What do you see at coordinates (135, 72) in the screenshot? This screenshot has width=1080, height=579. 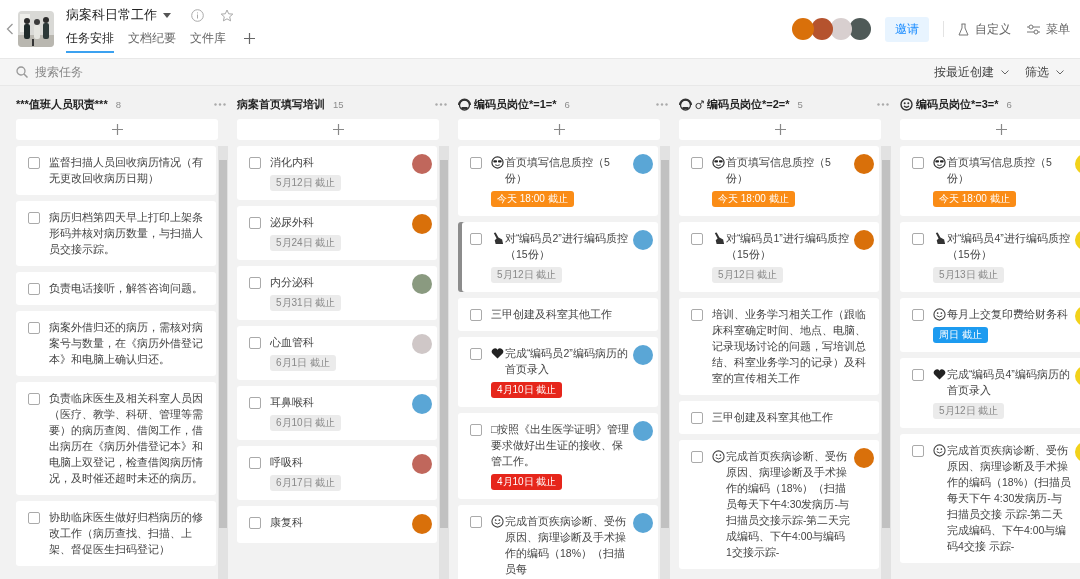 I see `search-field: 搜索任务` at bounding box center [135, 72].